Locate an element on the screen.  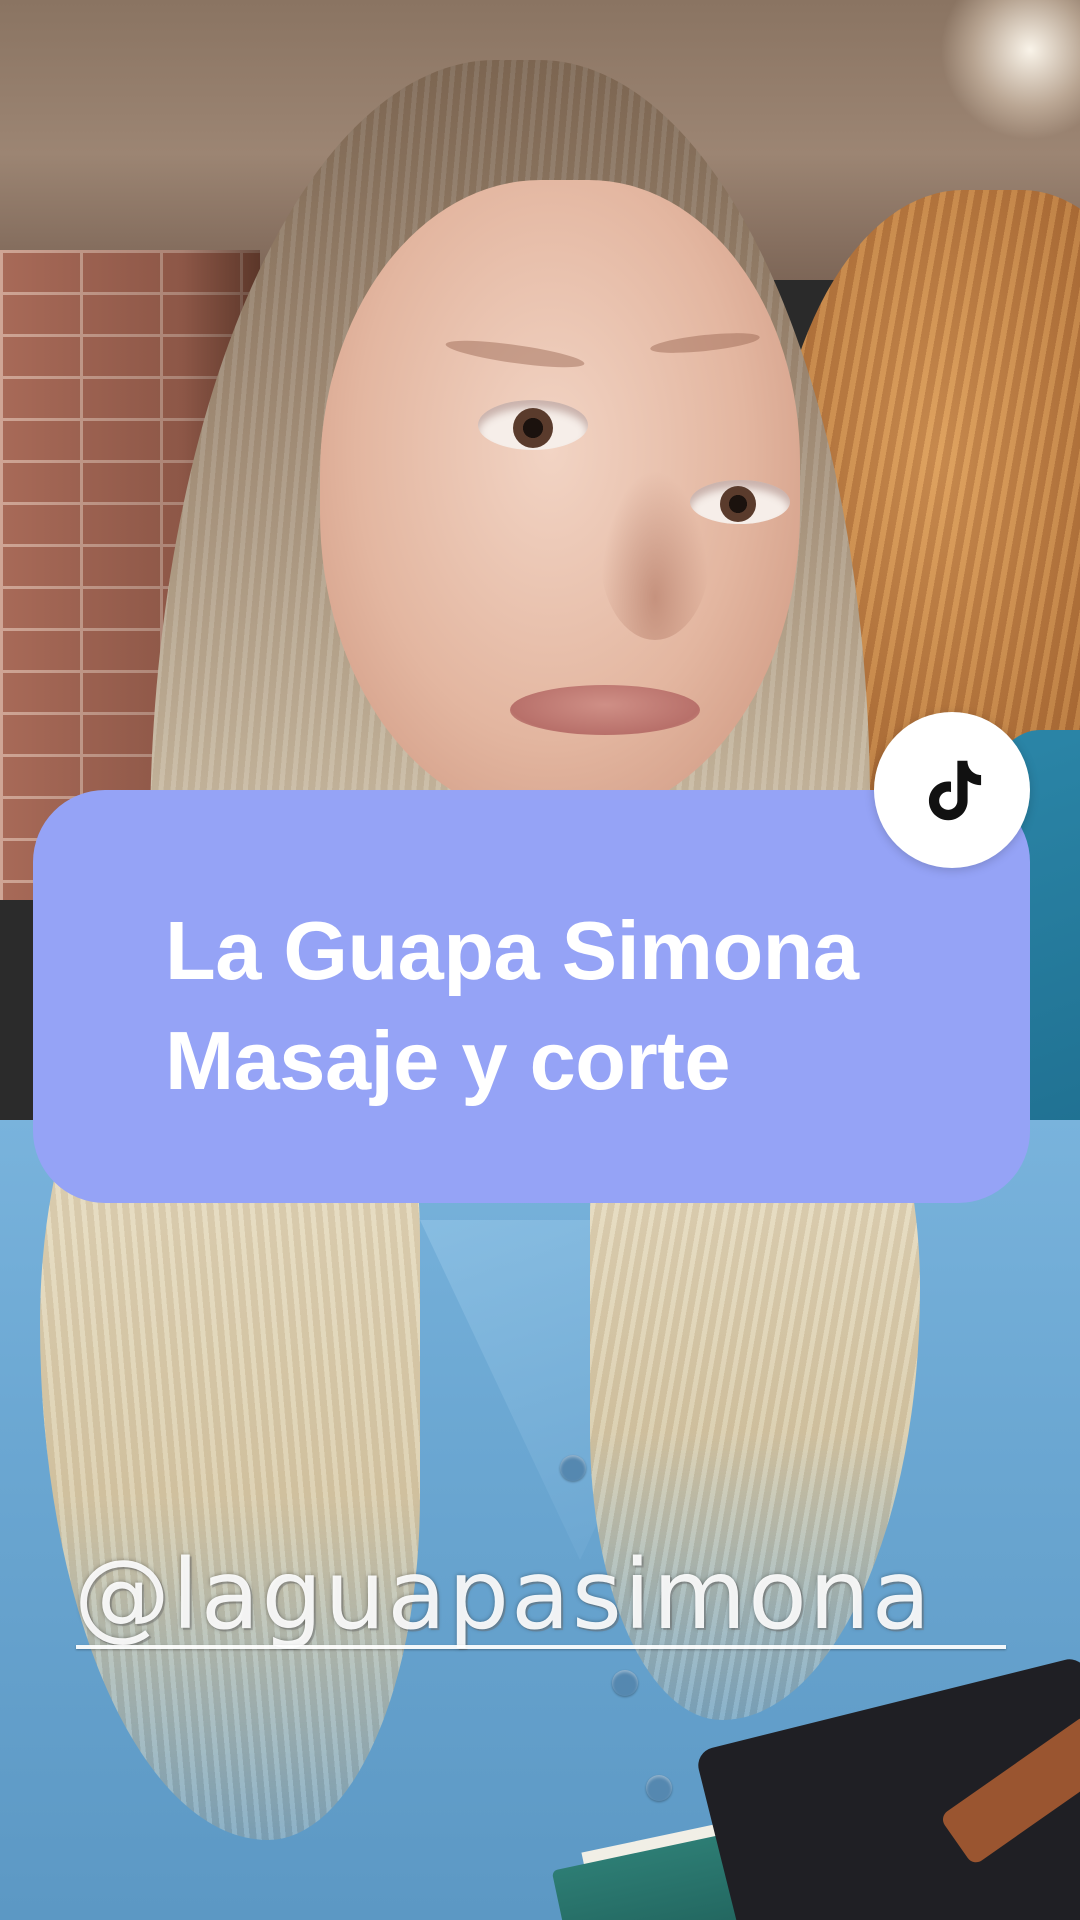
watermark-underline is located at coordinates (541, 1647).